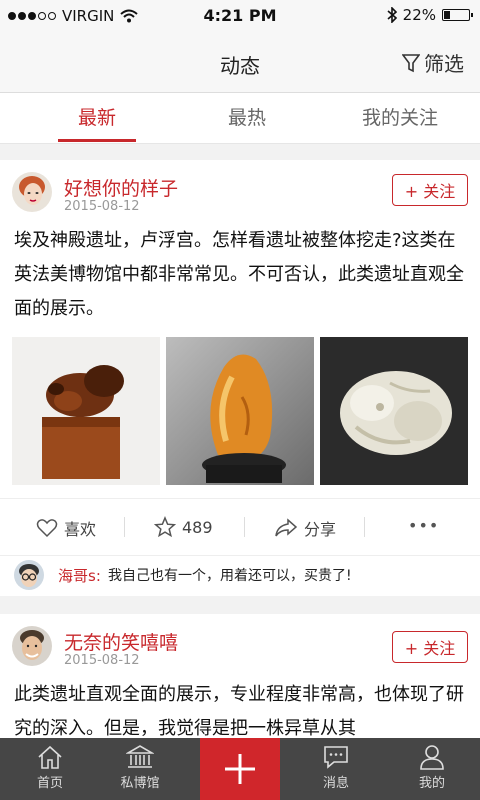 This screenshot has width=480, height=800. I want to click on heart-icon, so click(47, 528).